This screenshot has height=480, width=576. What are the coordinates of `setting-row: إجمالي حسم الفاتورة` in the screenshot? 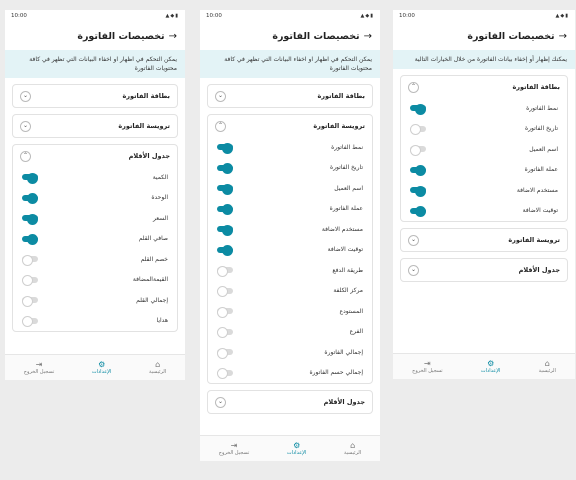 It's located at (290, 373).